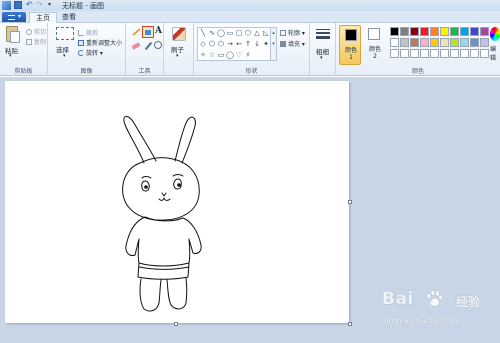 The image size is (500, 343). I want to click on outline-icon, so click(283, 33).